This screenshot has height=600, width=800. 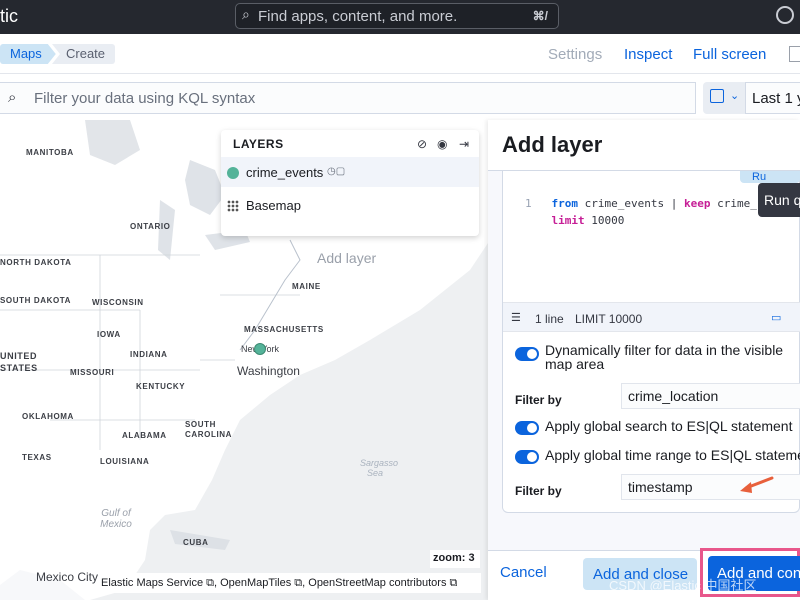 I want to click on global-header: tic ⌕ Find apps, content, and more. ⌘/, so click(x=400, y=17).